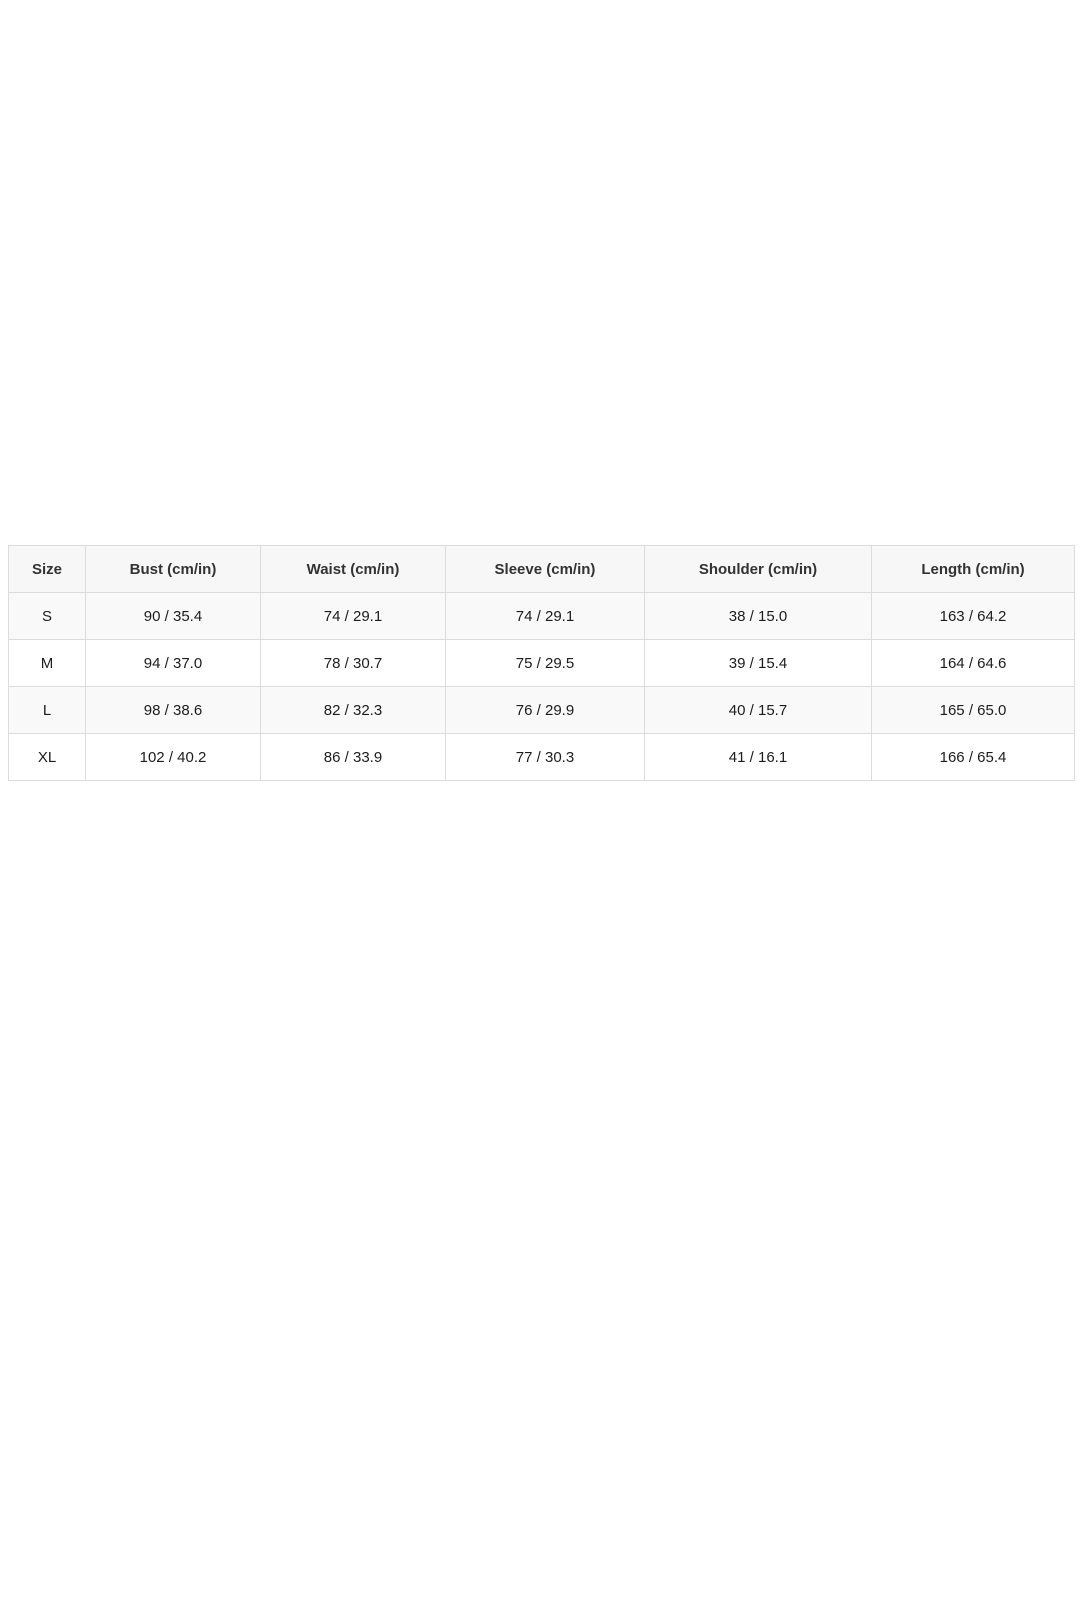 This screenshot has width=1080, height=1620. I want to click on cell-size: S, so click(47, 616).